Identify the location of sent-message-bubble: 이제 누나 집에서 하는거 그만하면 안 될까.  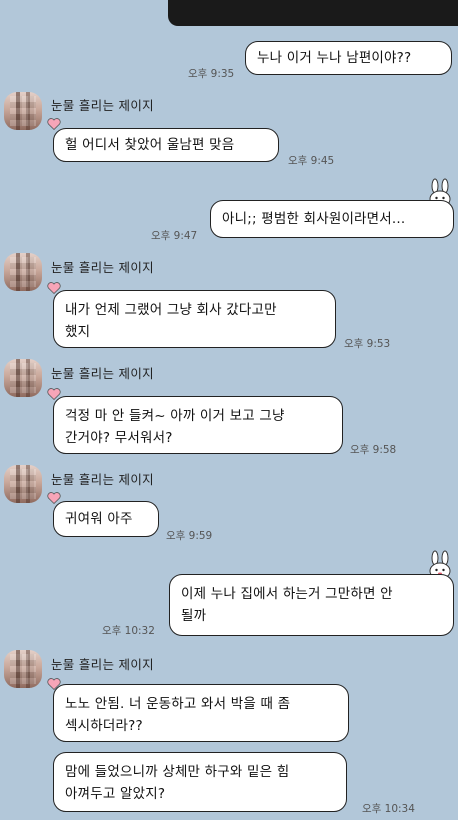
(311, 605).